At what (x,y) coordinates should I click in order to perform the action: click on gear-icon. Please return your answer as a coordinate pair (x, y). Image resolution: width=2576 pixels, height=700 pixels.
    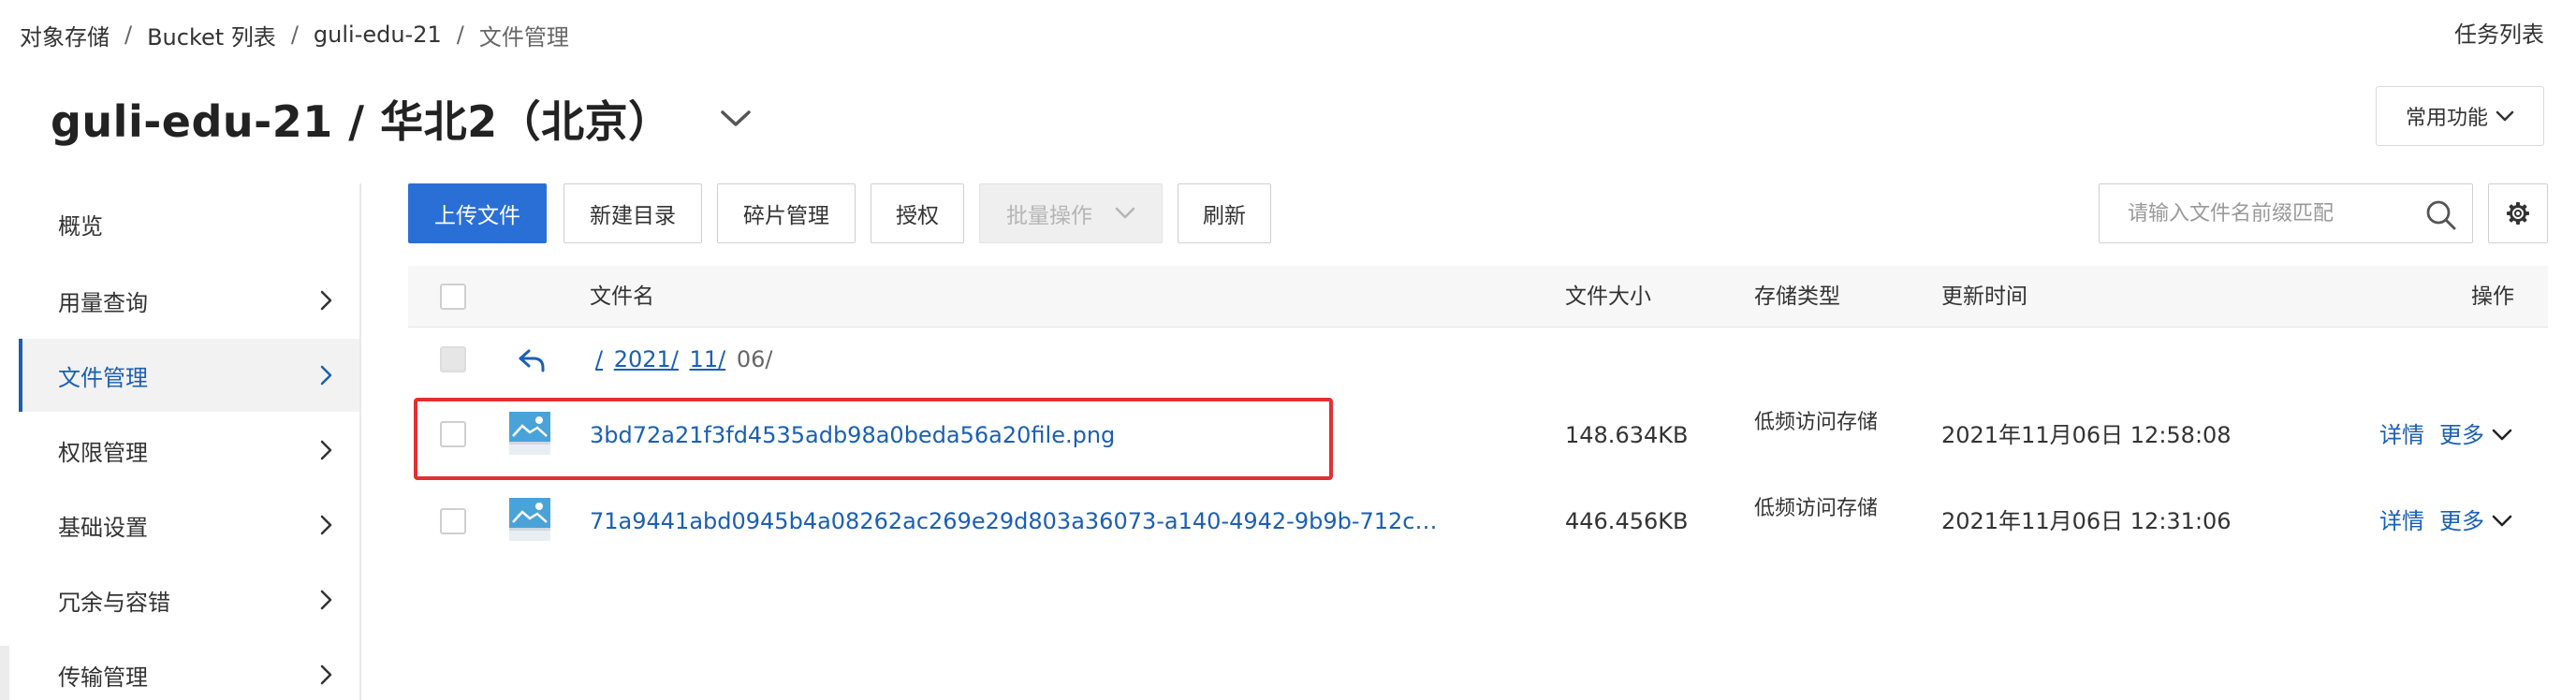
    Looking at the image, I should click on (2518, 213).